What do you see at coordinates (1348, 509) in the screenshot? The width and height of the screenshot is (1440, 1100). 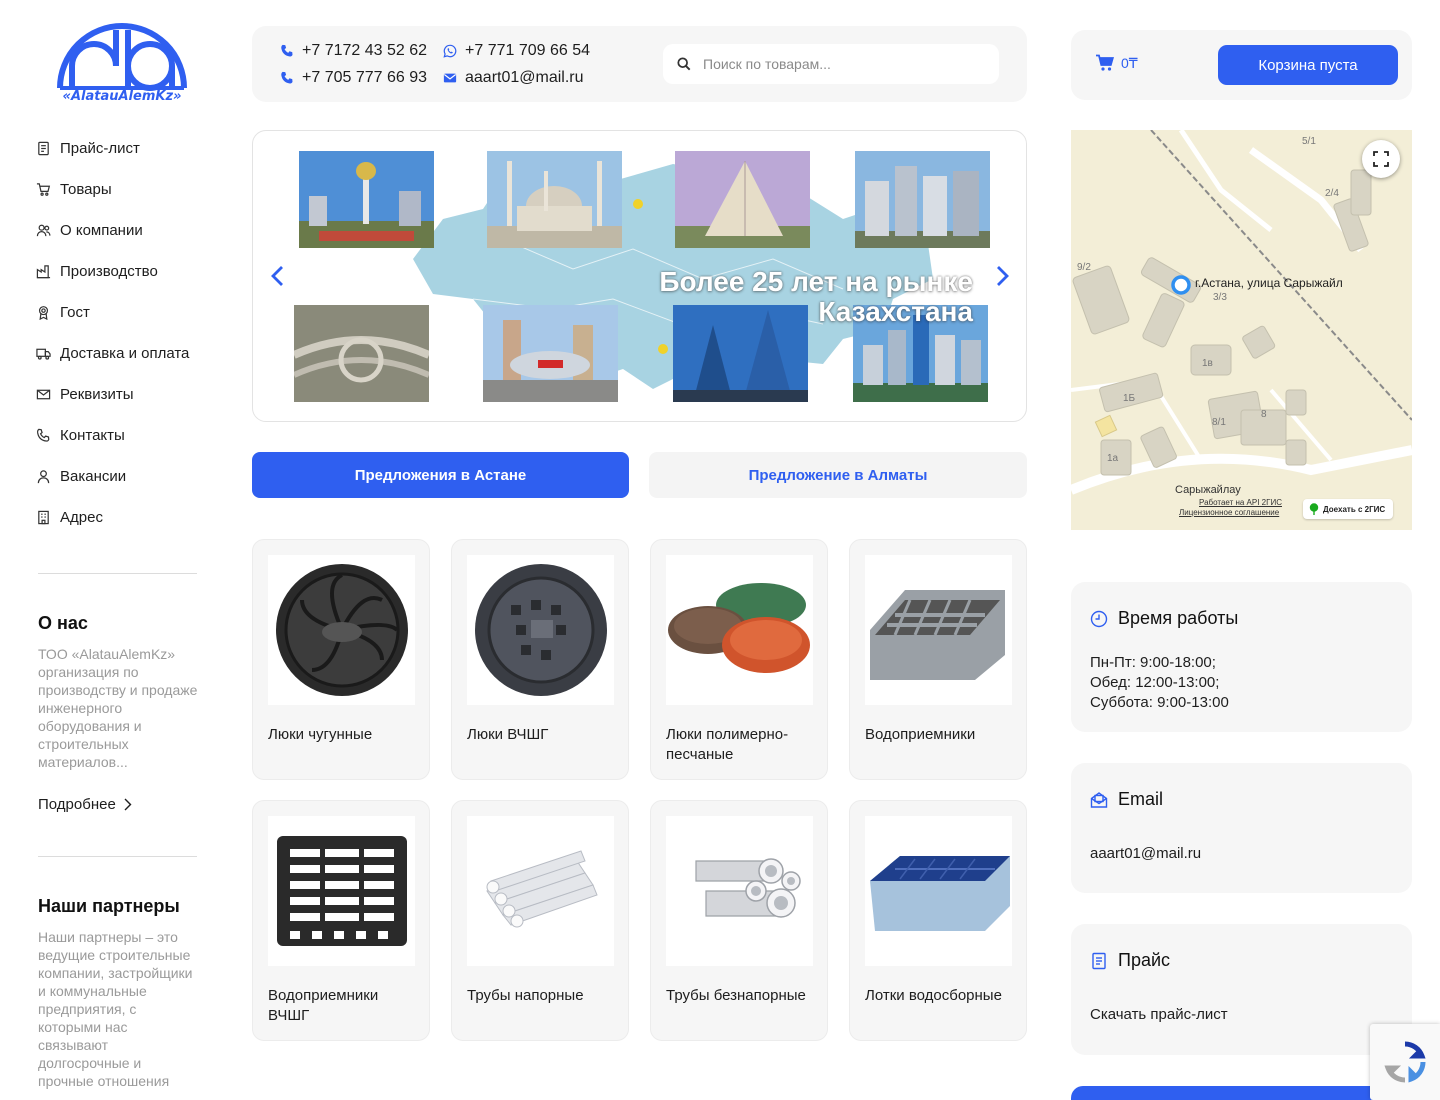 I see `map-route-button: Доехать с 2ГИС` at bounding box center [1348, 509].